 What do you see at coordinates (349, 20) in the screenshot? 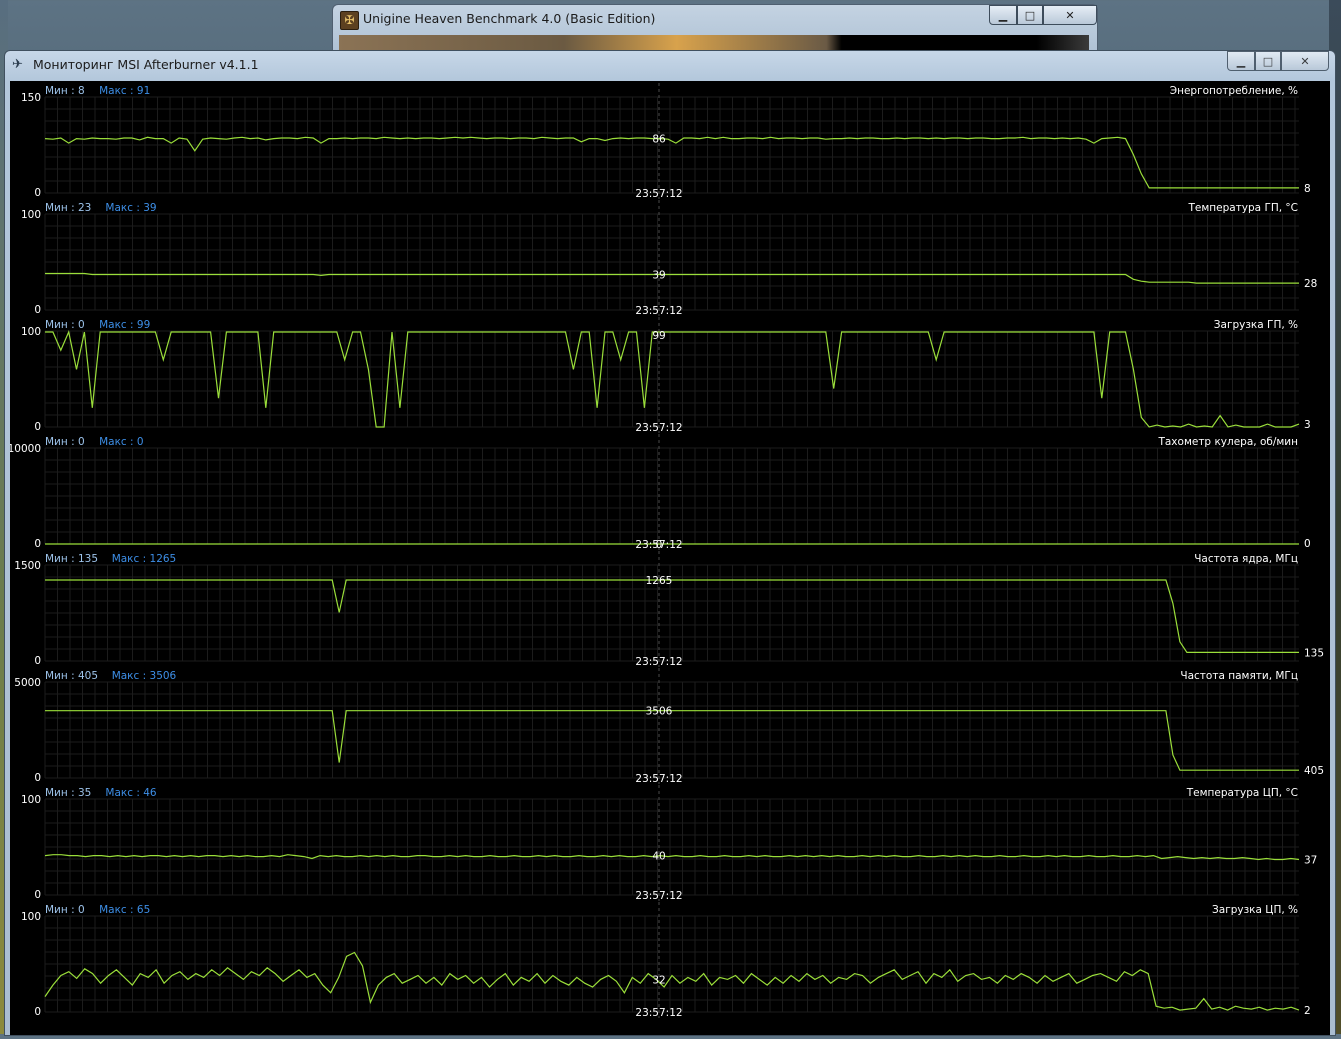
I see `unigine-app-icon: ✠` at bounding box center [349, 20].